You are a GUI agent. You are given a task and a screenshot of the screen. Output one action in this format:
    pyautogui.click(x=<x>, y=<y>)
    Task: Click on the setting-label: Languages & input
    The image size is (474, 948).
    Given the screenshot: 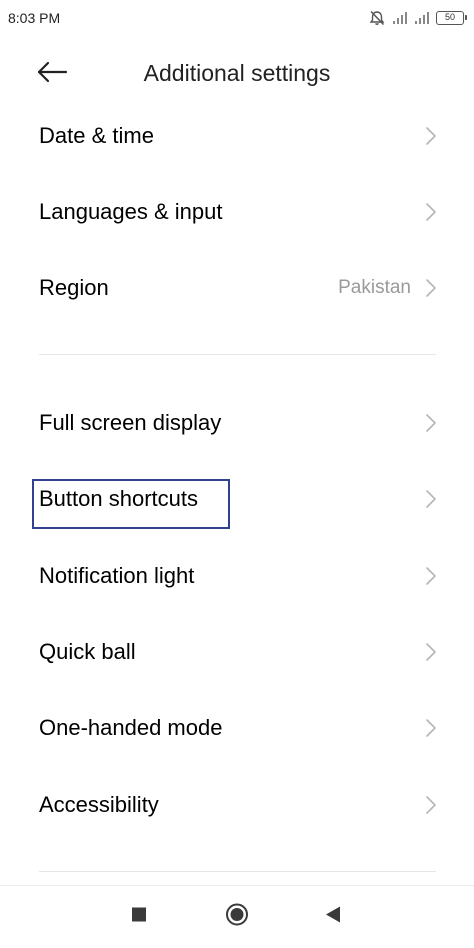 What is the action you would take?
    pyautogui.click(x=131, y=211)
    